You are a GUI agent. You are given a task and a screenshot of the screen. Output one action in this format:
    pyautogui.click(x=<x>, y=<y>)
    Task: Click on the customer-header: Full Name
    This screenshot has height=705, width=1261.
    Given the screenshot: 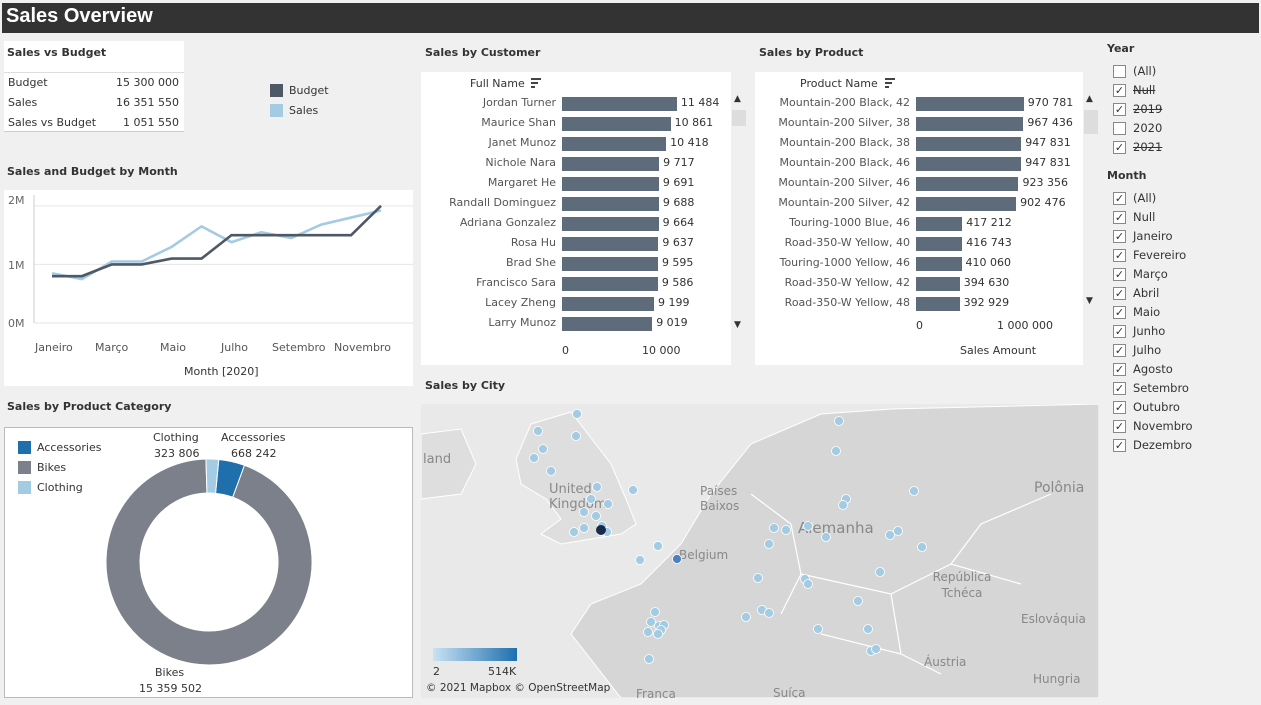 What is the action you would take?
    pyautogui.click(x=497, y=83)
    